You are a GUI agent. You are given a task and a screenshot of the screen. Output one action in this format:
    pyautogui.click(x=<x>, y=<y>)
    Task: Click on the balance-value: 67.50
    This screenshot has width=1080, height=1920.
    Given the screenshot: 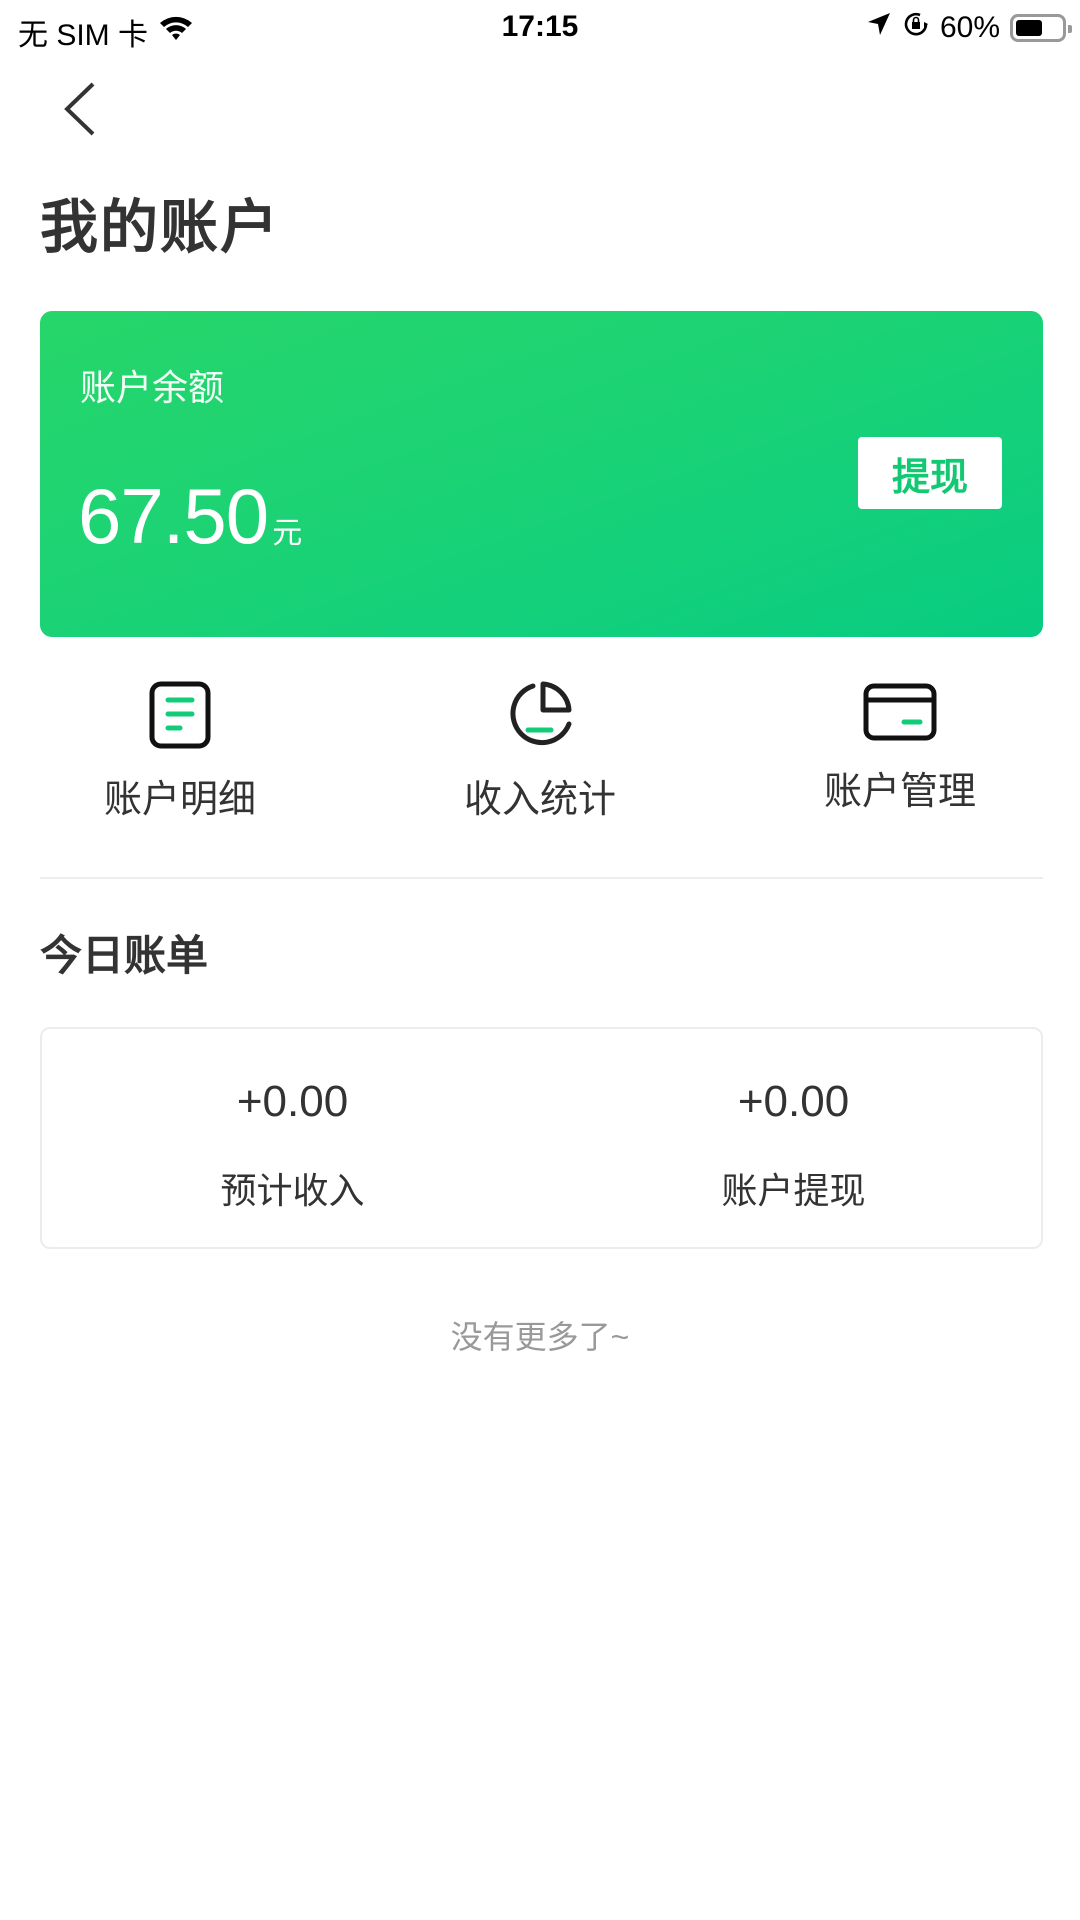 What is the action you would take?
    pyautogui.click(x=173, y=516)
    